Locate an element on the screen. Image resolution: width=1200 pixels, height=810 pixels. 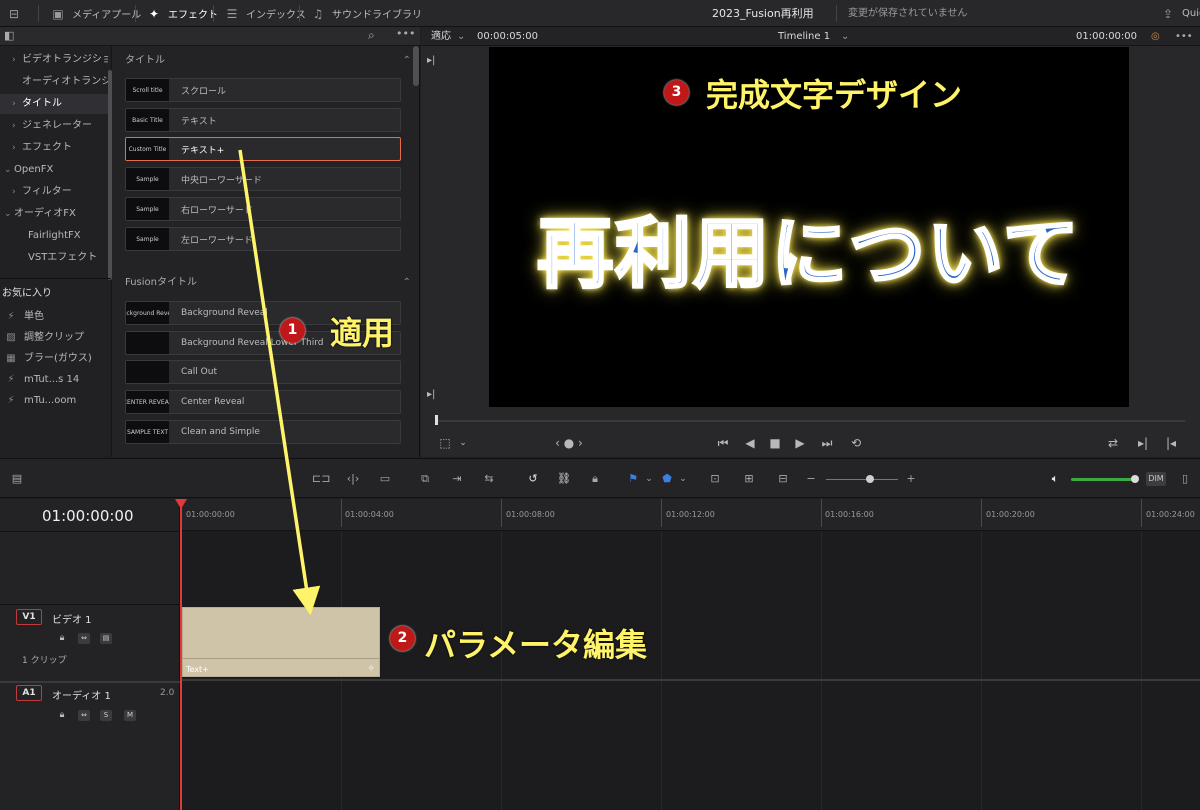
search-icon: ⌕ is located at coordinates (371, 35).